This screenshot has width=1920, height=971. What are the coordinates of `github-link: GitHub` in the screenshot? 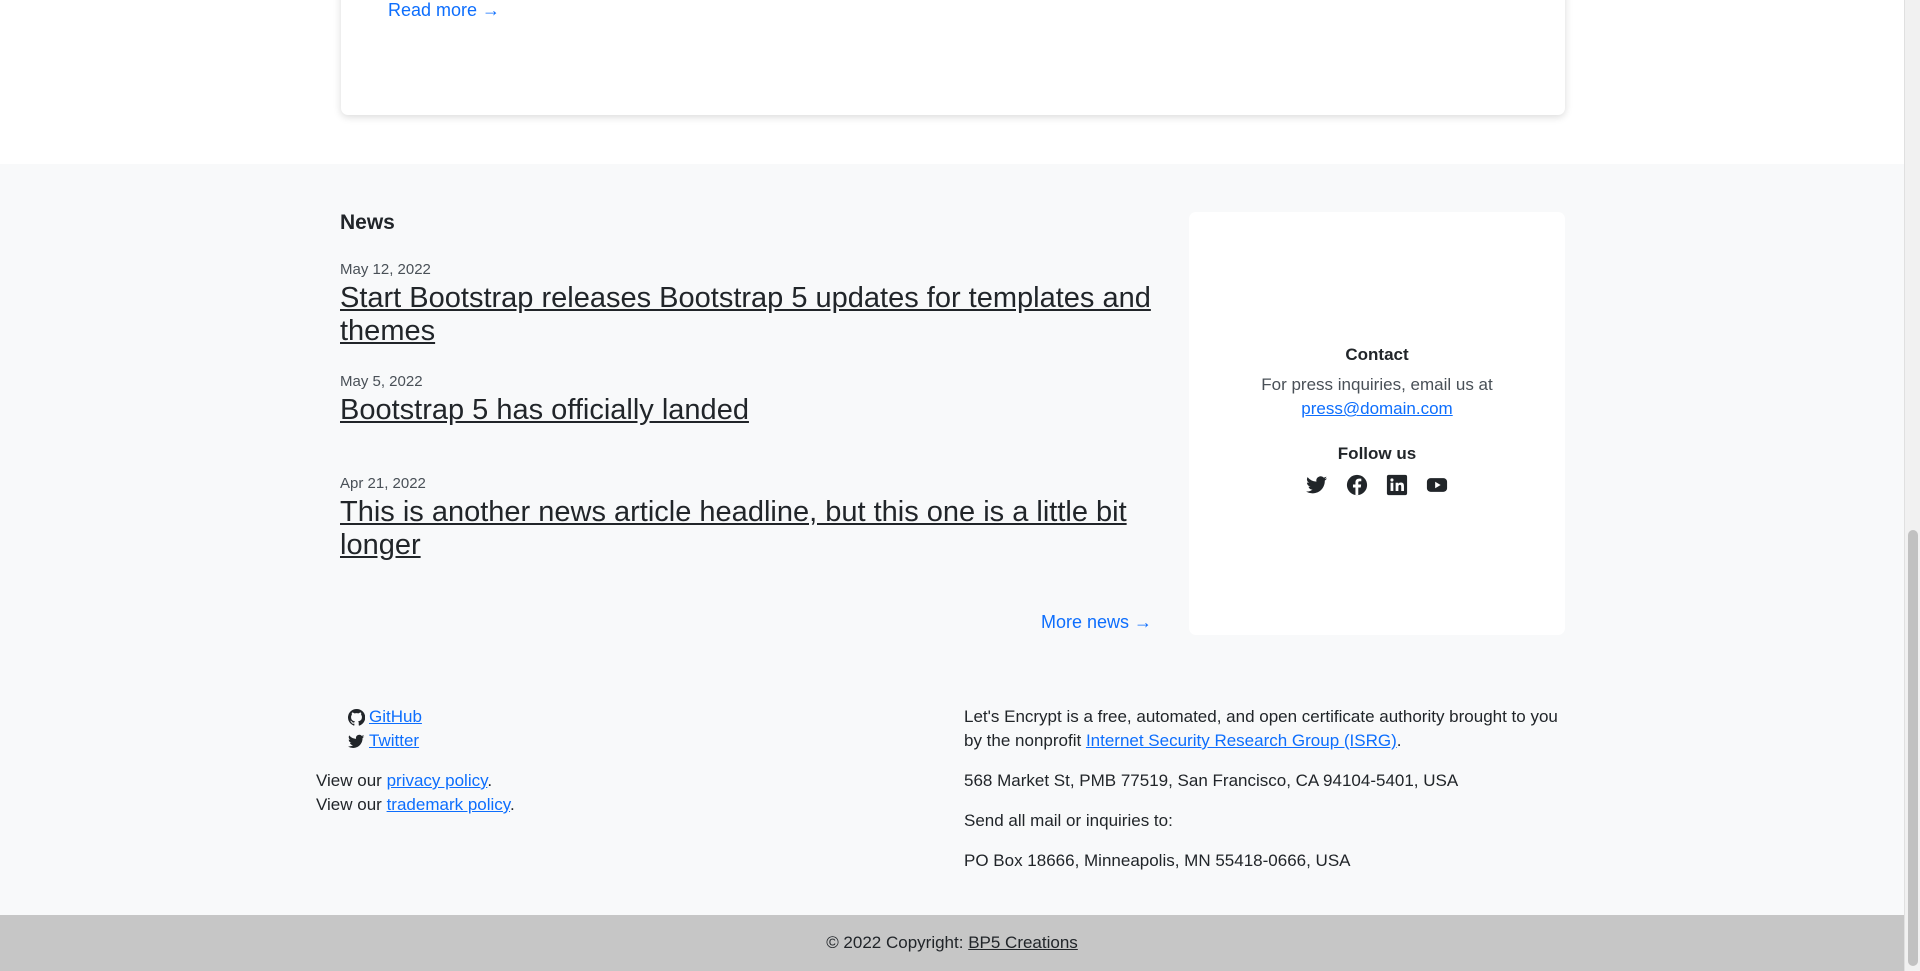 It's located at (395, 717).